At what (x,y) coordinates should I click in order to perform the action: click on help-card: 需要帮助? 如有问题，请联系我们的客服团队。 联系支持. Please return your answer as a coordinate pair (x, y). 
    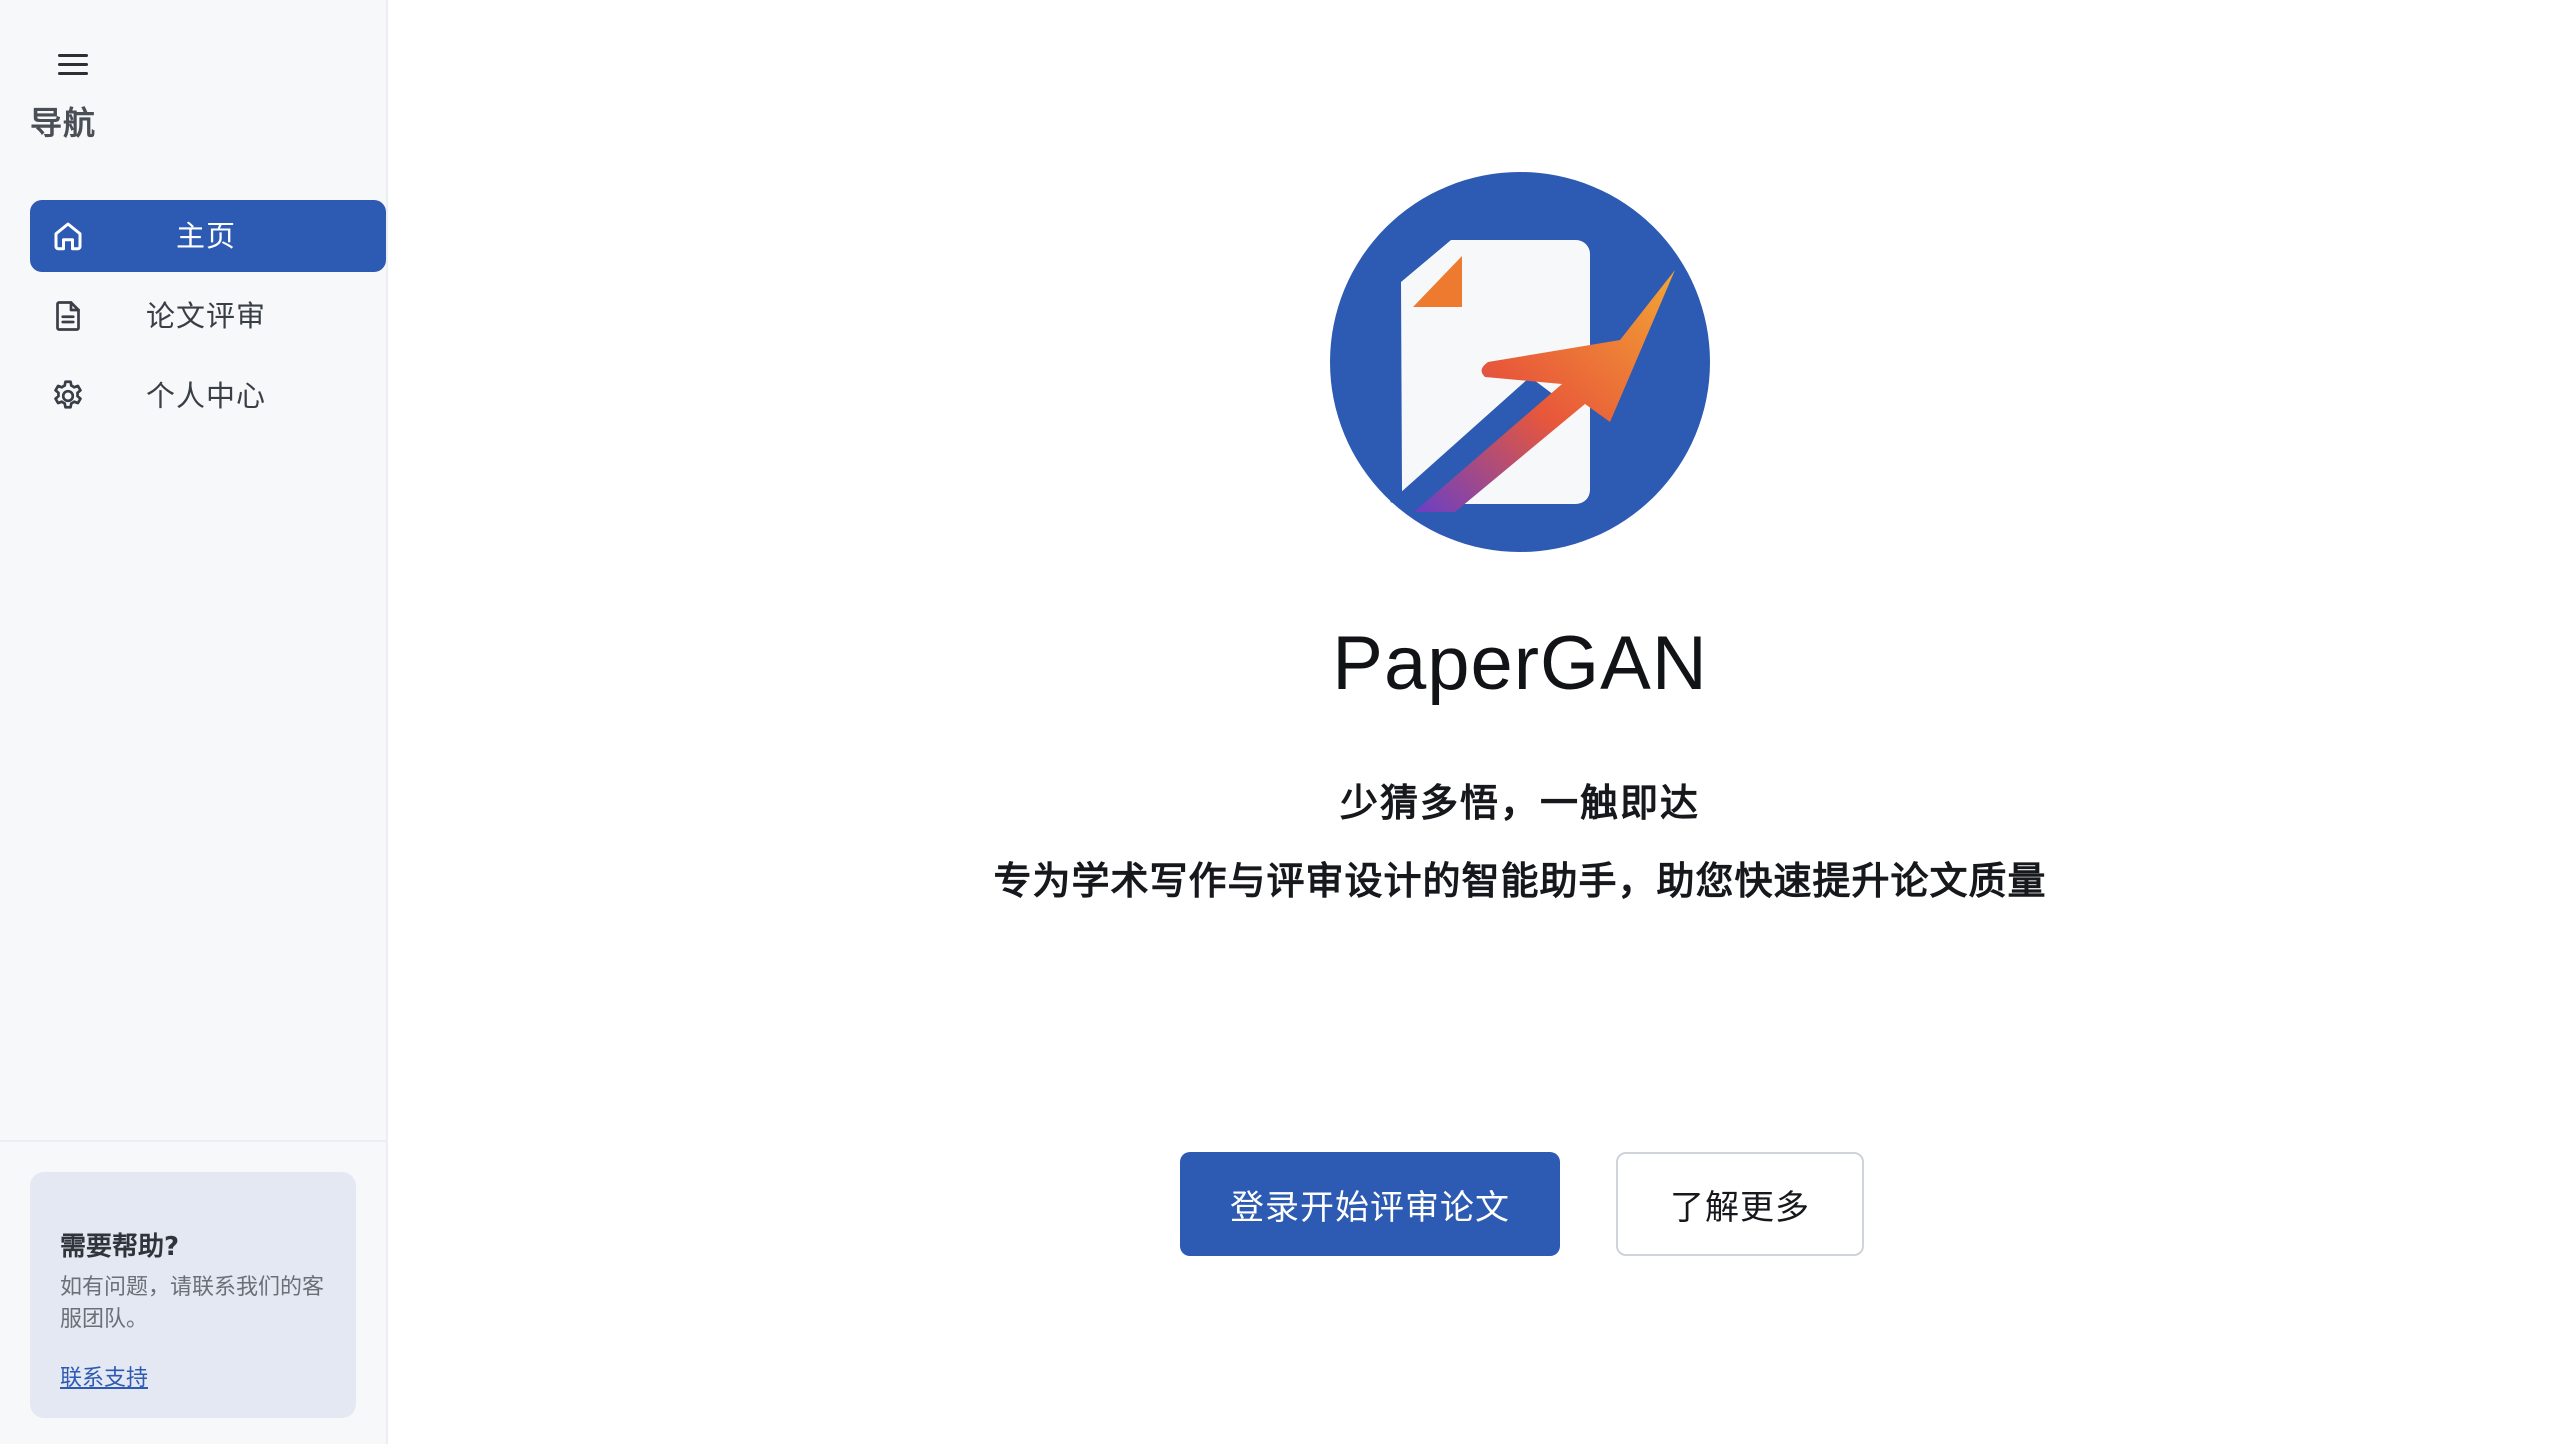
    Looking at the image, I should click on (193, 1295).